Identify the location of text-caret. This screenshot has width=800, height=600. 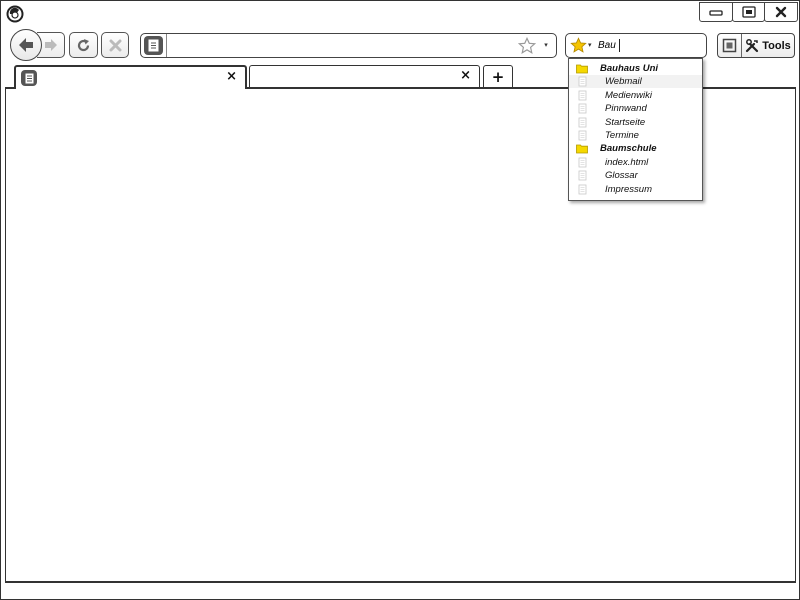
(619, 45).